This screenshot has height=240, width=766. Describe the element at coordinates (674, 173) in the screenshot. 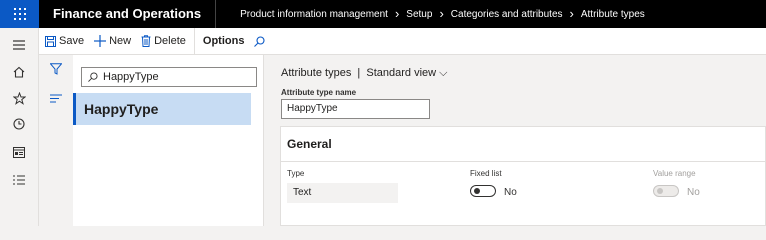

I see `value-range-label: Value range` at that location.